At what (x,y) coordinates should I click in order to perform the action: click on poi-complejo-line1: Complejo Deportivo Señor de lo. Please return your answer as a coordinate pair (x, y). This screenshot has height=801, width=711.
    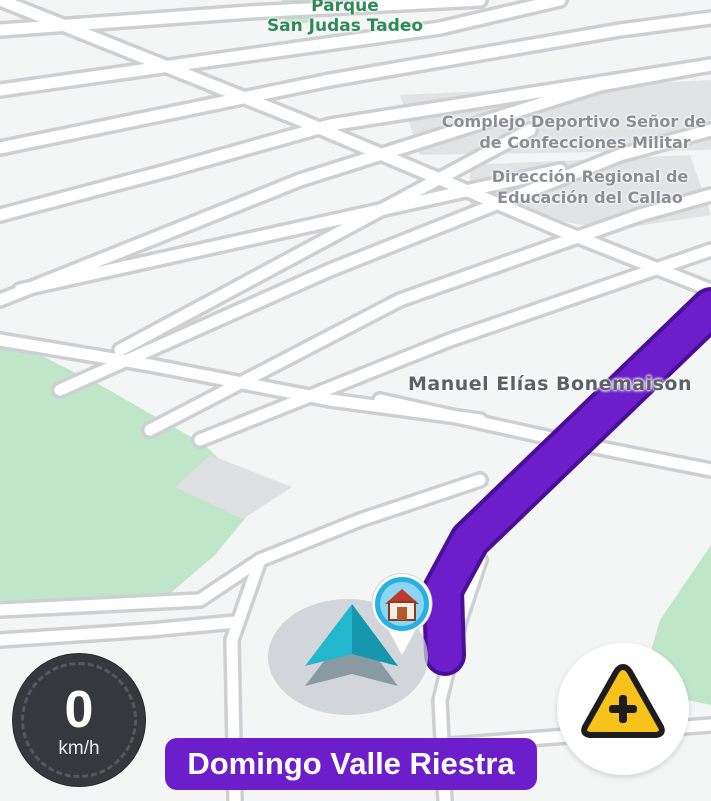
    Looking at the image, I should click on (576, 121).